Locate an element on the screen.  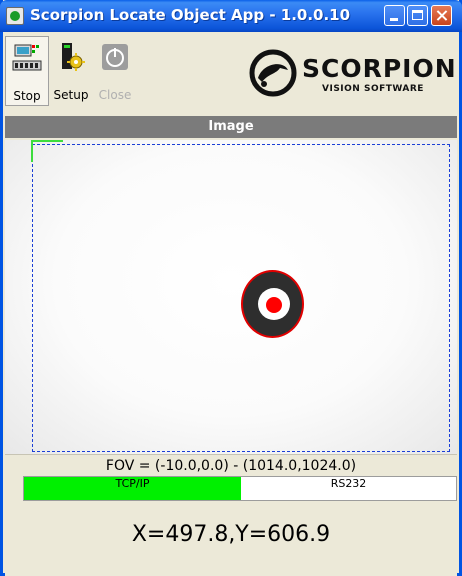
close-button: Close is located at coordinates (115, 71).